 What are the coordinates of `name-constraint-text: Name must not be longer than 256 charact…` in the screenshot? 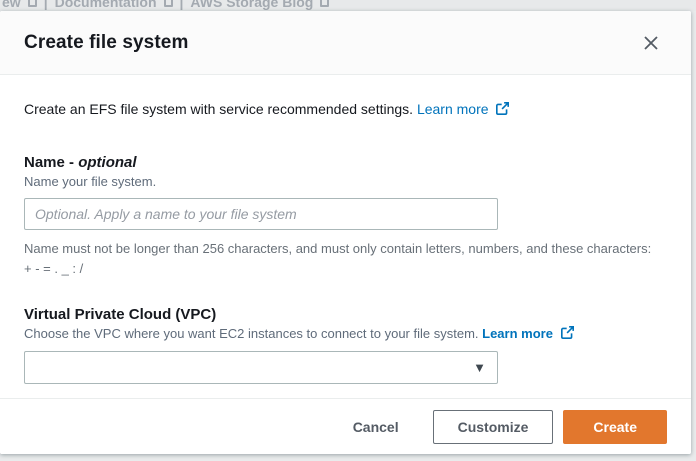 It's located at (338, 259).